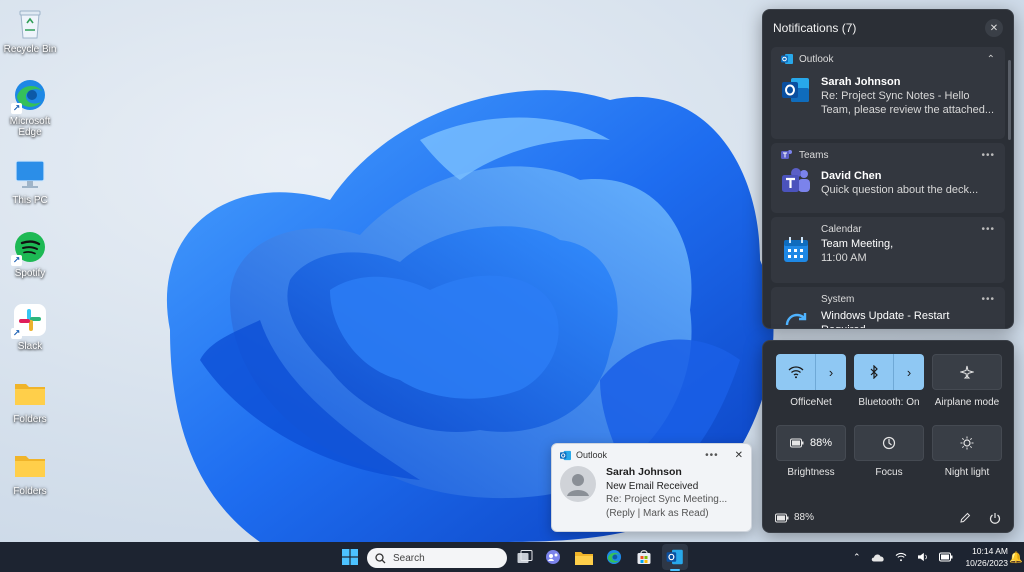  Describe the element at coordinates (578, 484) in the screenshot. I see `avatar` at that location.